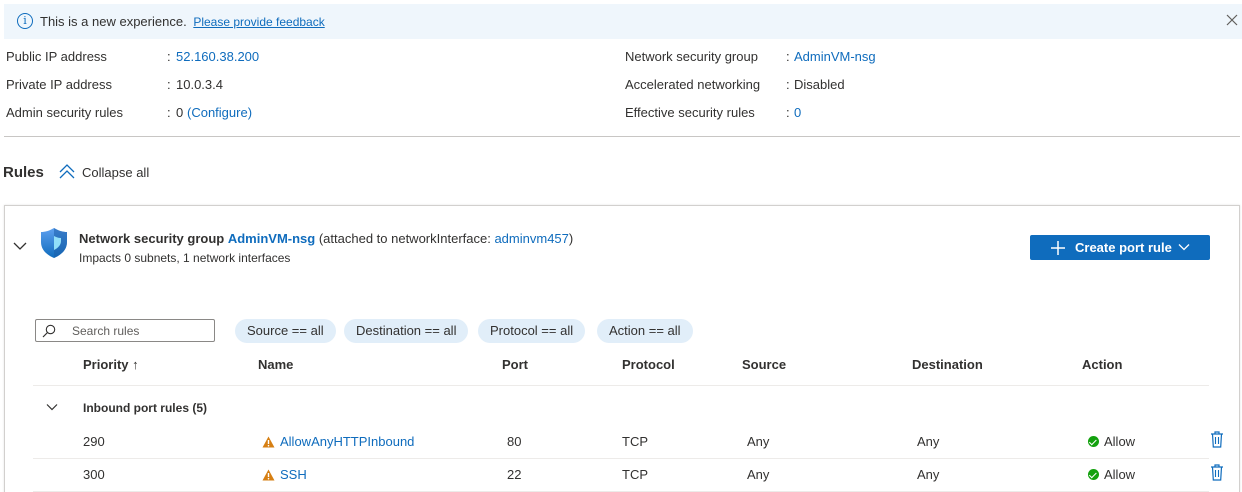 The width and height of the screenshot is (1242, 492). What do you see at coordinates (293, 474) in the screenshot?
I see `rule-name-link: SSH` at bounding box center [293, 474].